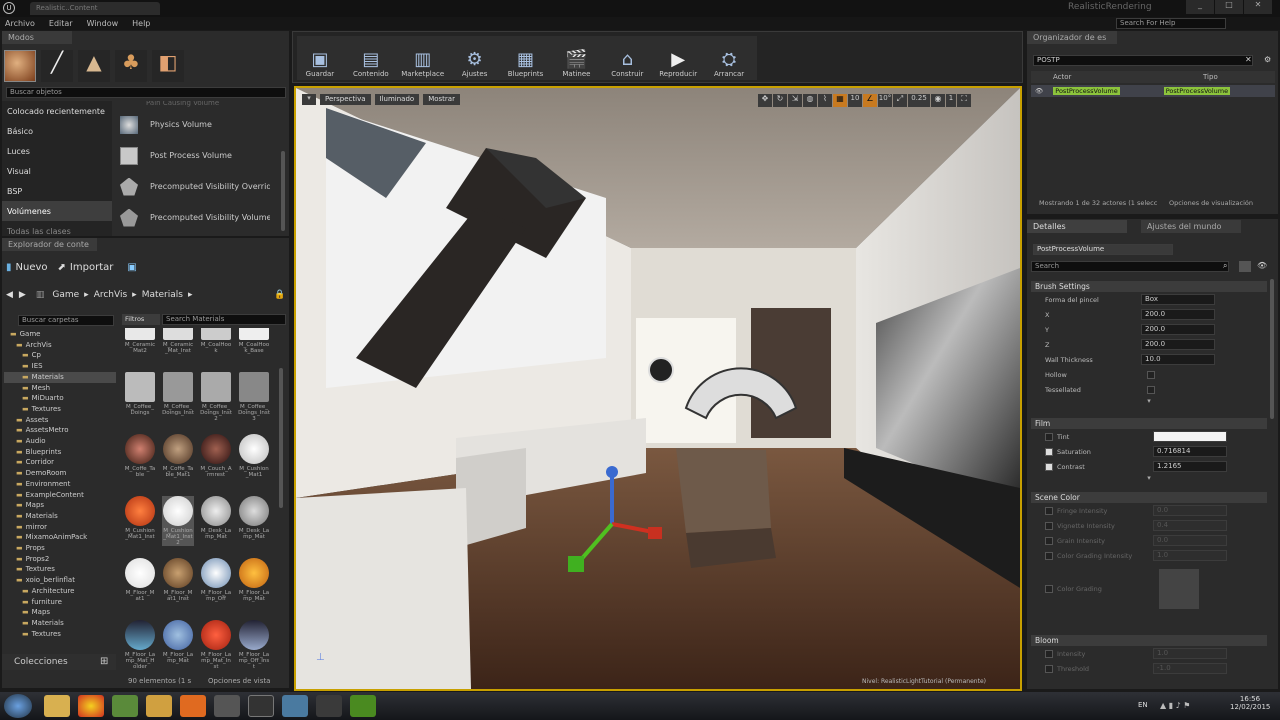 Image resolution: width=1280 pixels, height=720 pixels. I want to click on material-asset: M_CoalHook, so click(216, 341).